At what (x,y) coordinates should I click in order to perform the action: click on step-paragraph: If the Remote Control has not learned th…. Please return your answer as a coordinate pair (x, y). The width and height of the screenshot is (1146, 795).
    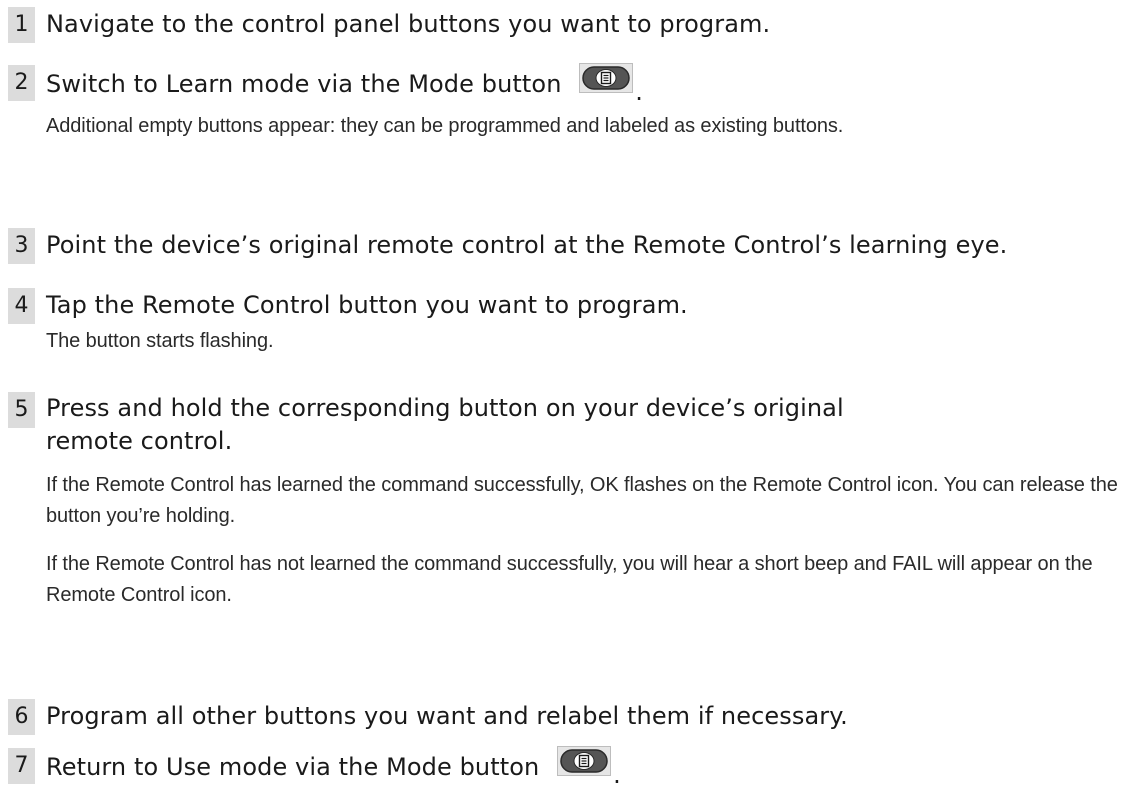
    Looking at the image, I should click on (569, 579).